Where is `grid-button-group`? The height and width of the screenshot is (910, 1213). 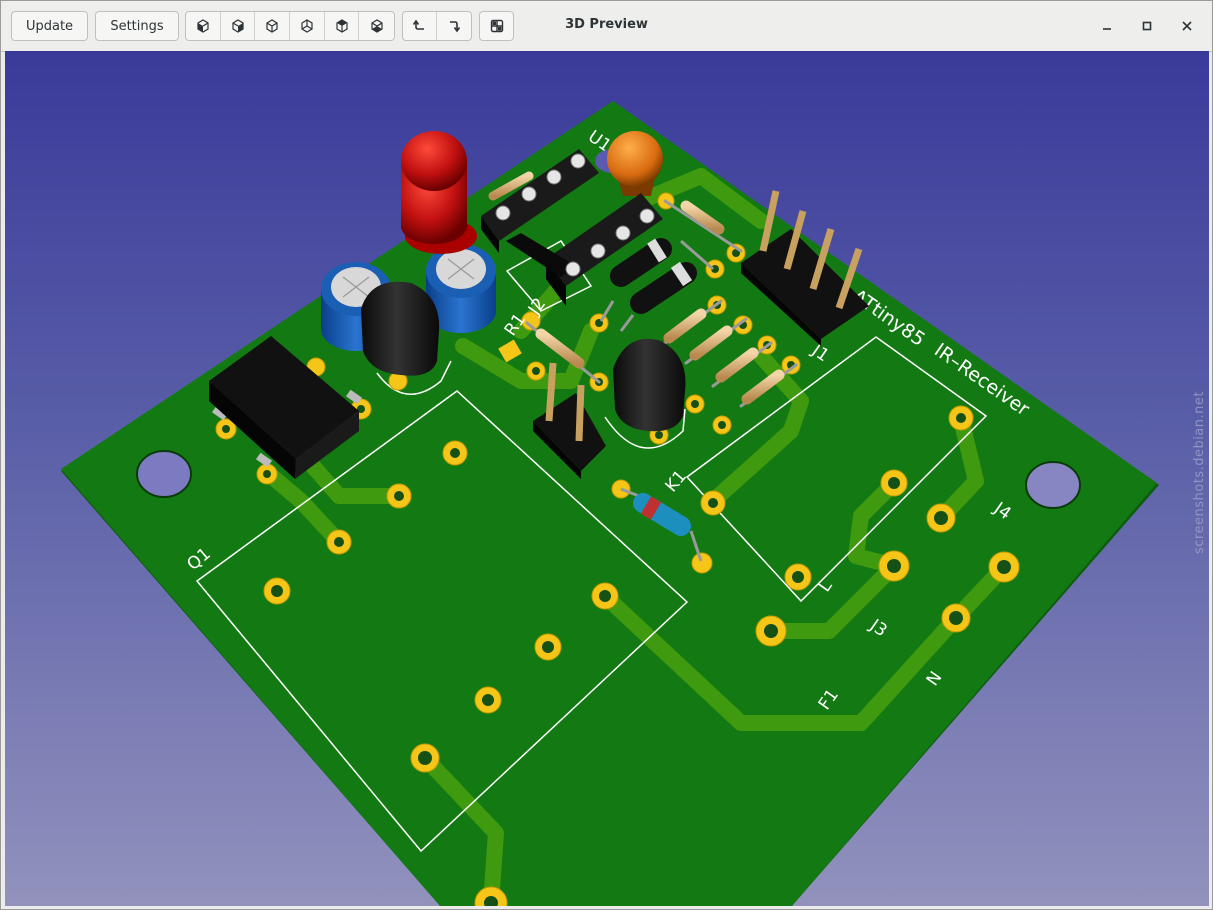 grid-button-group is located at coordinates (496, 26).